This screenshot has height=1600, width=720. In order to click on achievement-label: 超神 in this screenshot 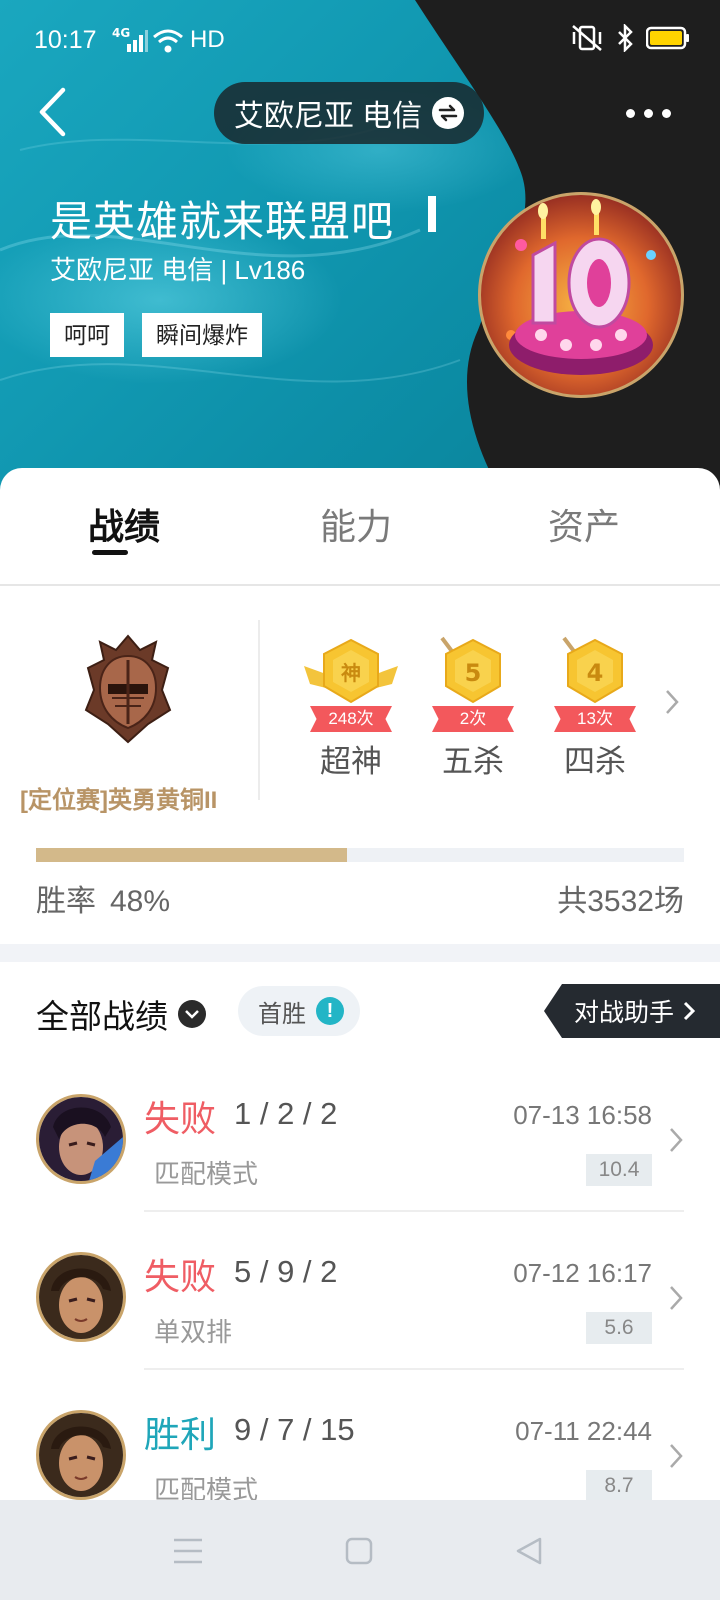, I will do `click(351, 761)`.